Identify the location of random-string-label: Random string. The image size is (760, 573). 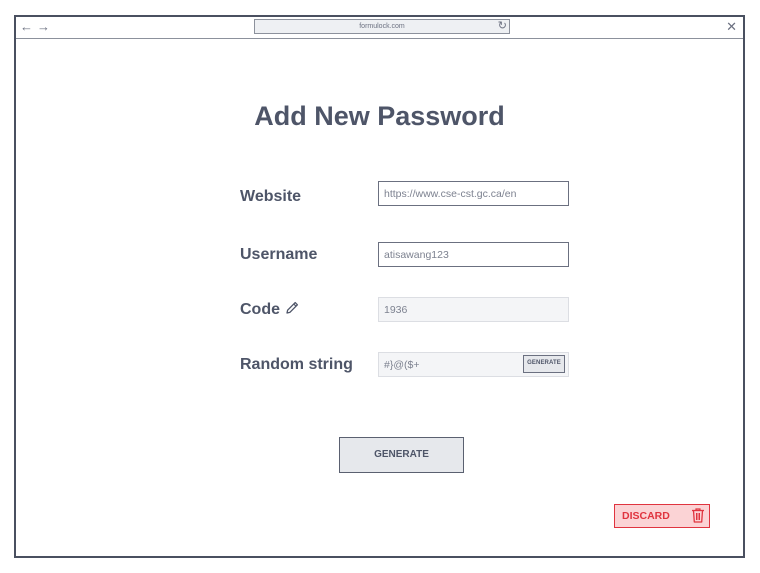
(296, 364).